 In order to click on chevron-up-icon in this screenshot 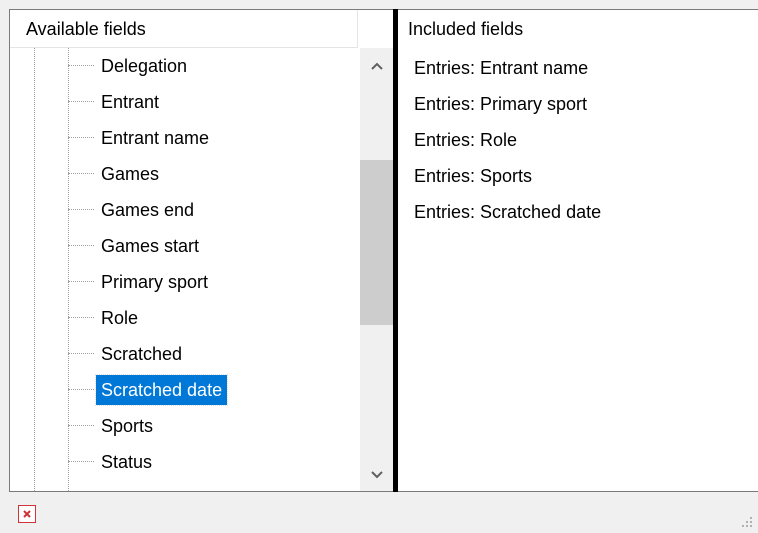, I will do `click(376, 66)`.